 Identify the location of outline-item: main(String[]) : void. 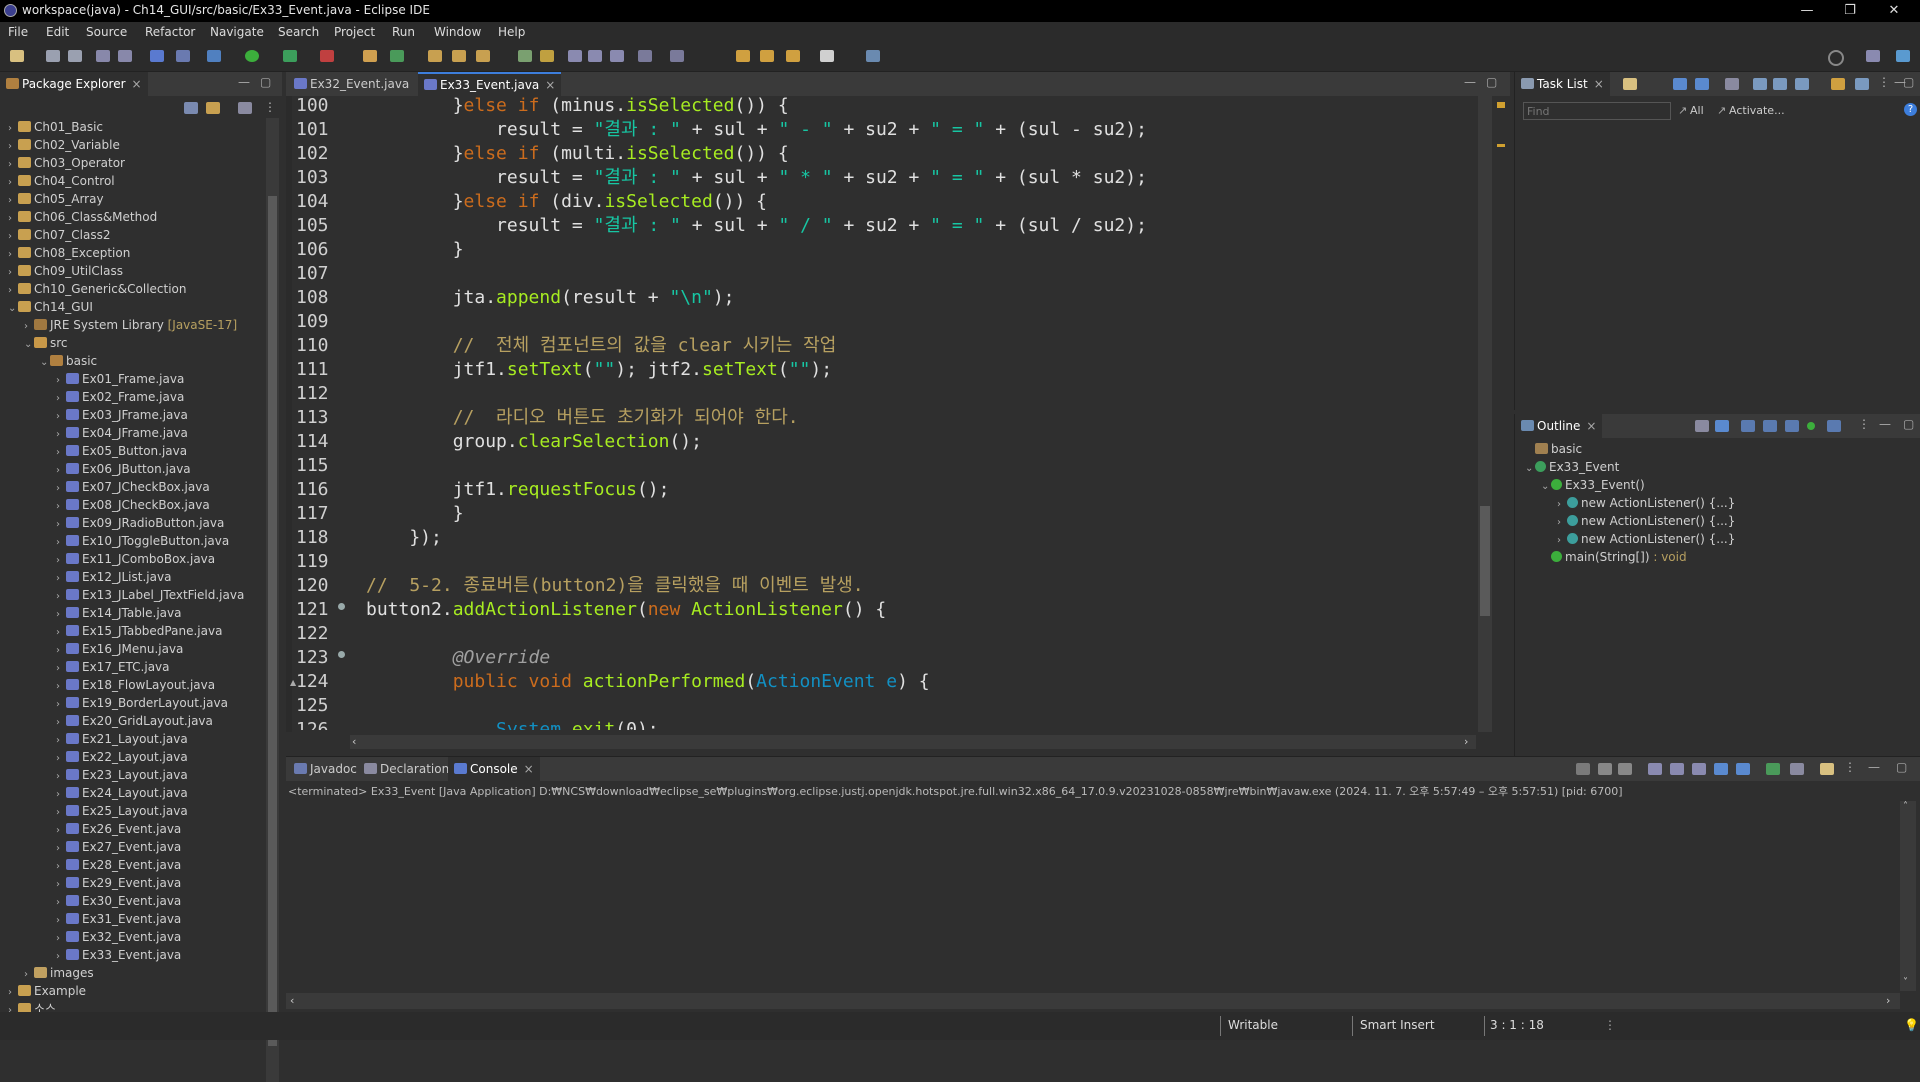
(1614, 557).